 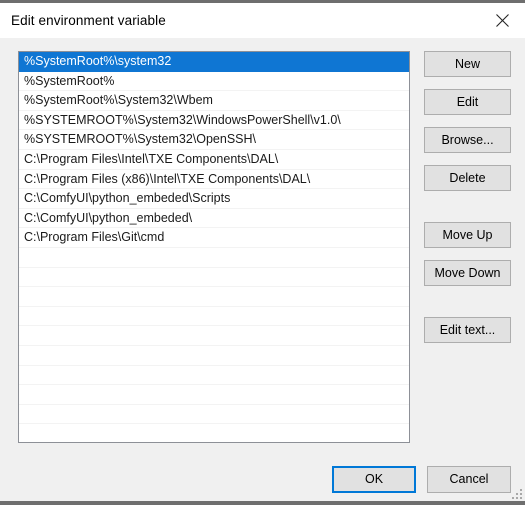 What do you see at coordinates (374, 479) in the screenshot?
I see `ok-button: OK` at bounding box center [374, 479].